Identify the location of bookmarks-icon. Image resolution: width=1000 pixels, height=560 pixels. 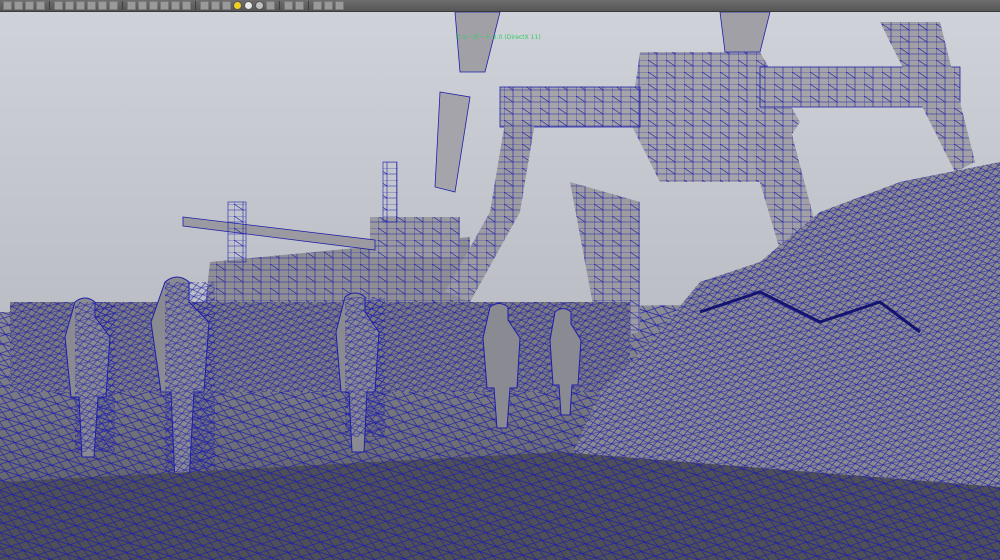
(29, 5).